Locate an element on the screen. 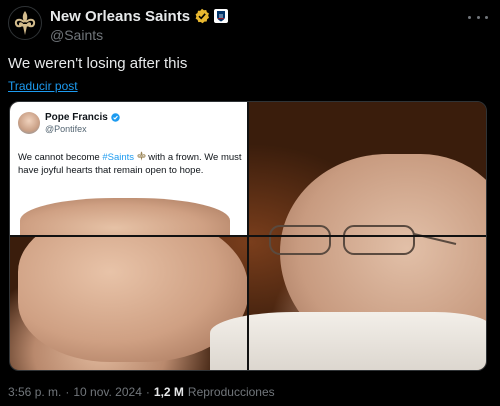 Image resolution: width=500 pixels, height=406 pixels. tweet-date: 10 nov. 2024 is located at coordinates (107, 392).